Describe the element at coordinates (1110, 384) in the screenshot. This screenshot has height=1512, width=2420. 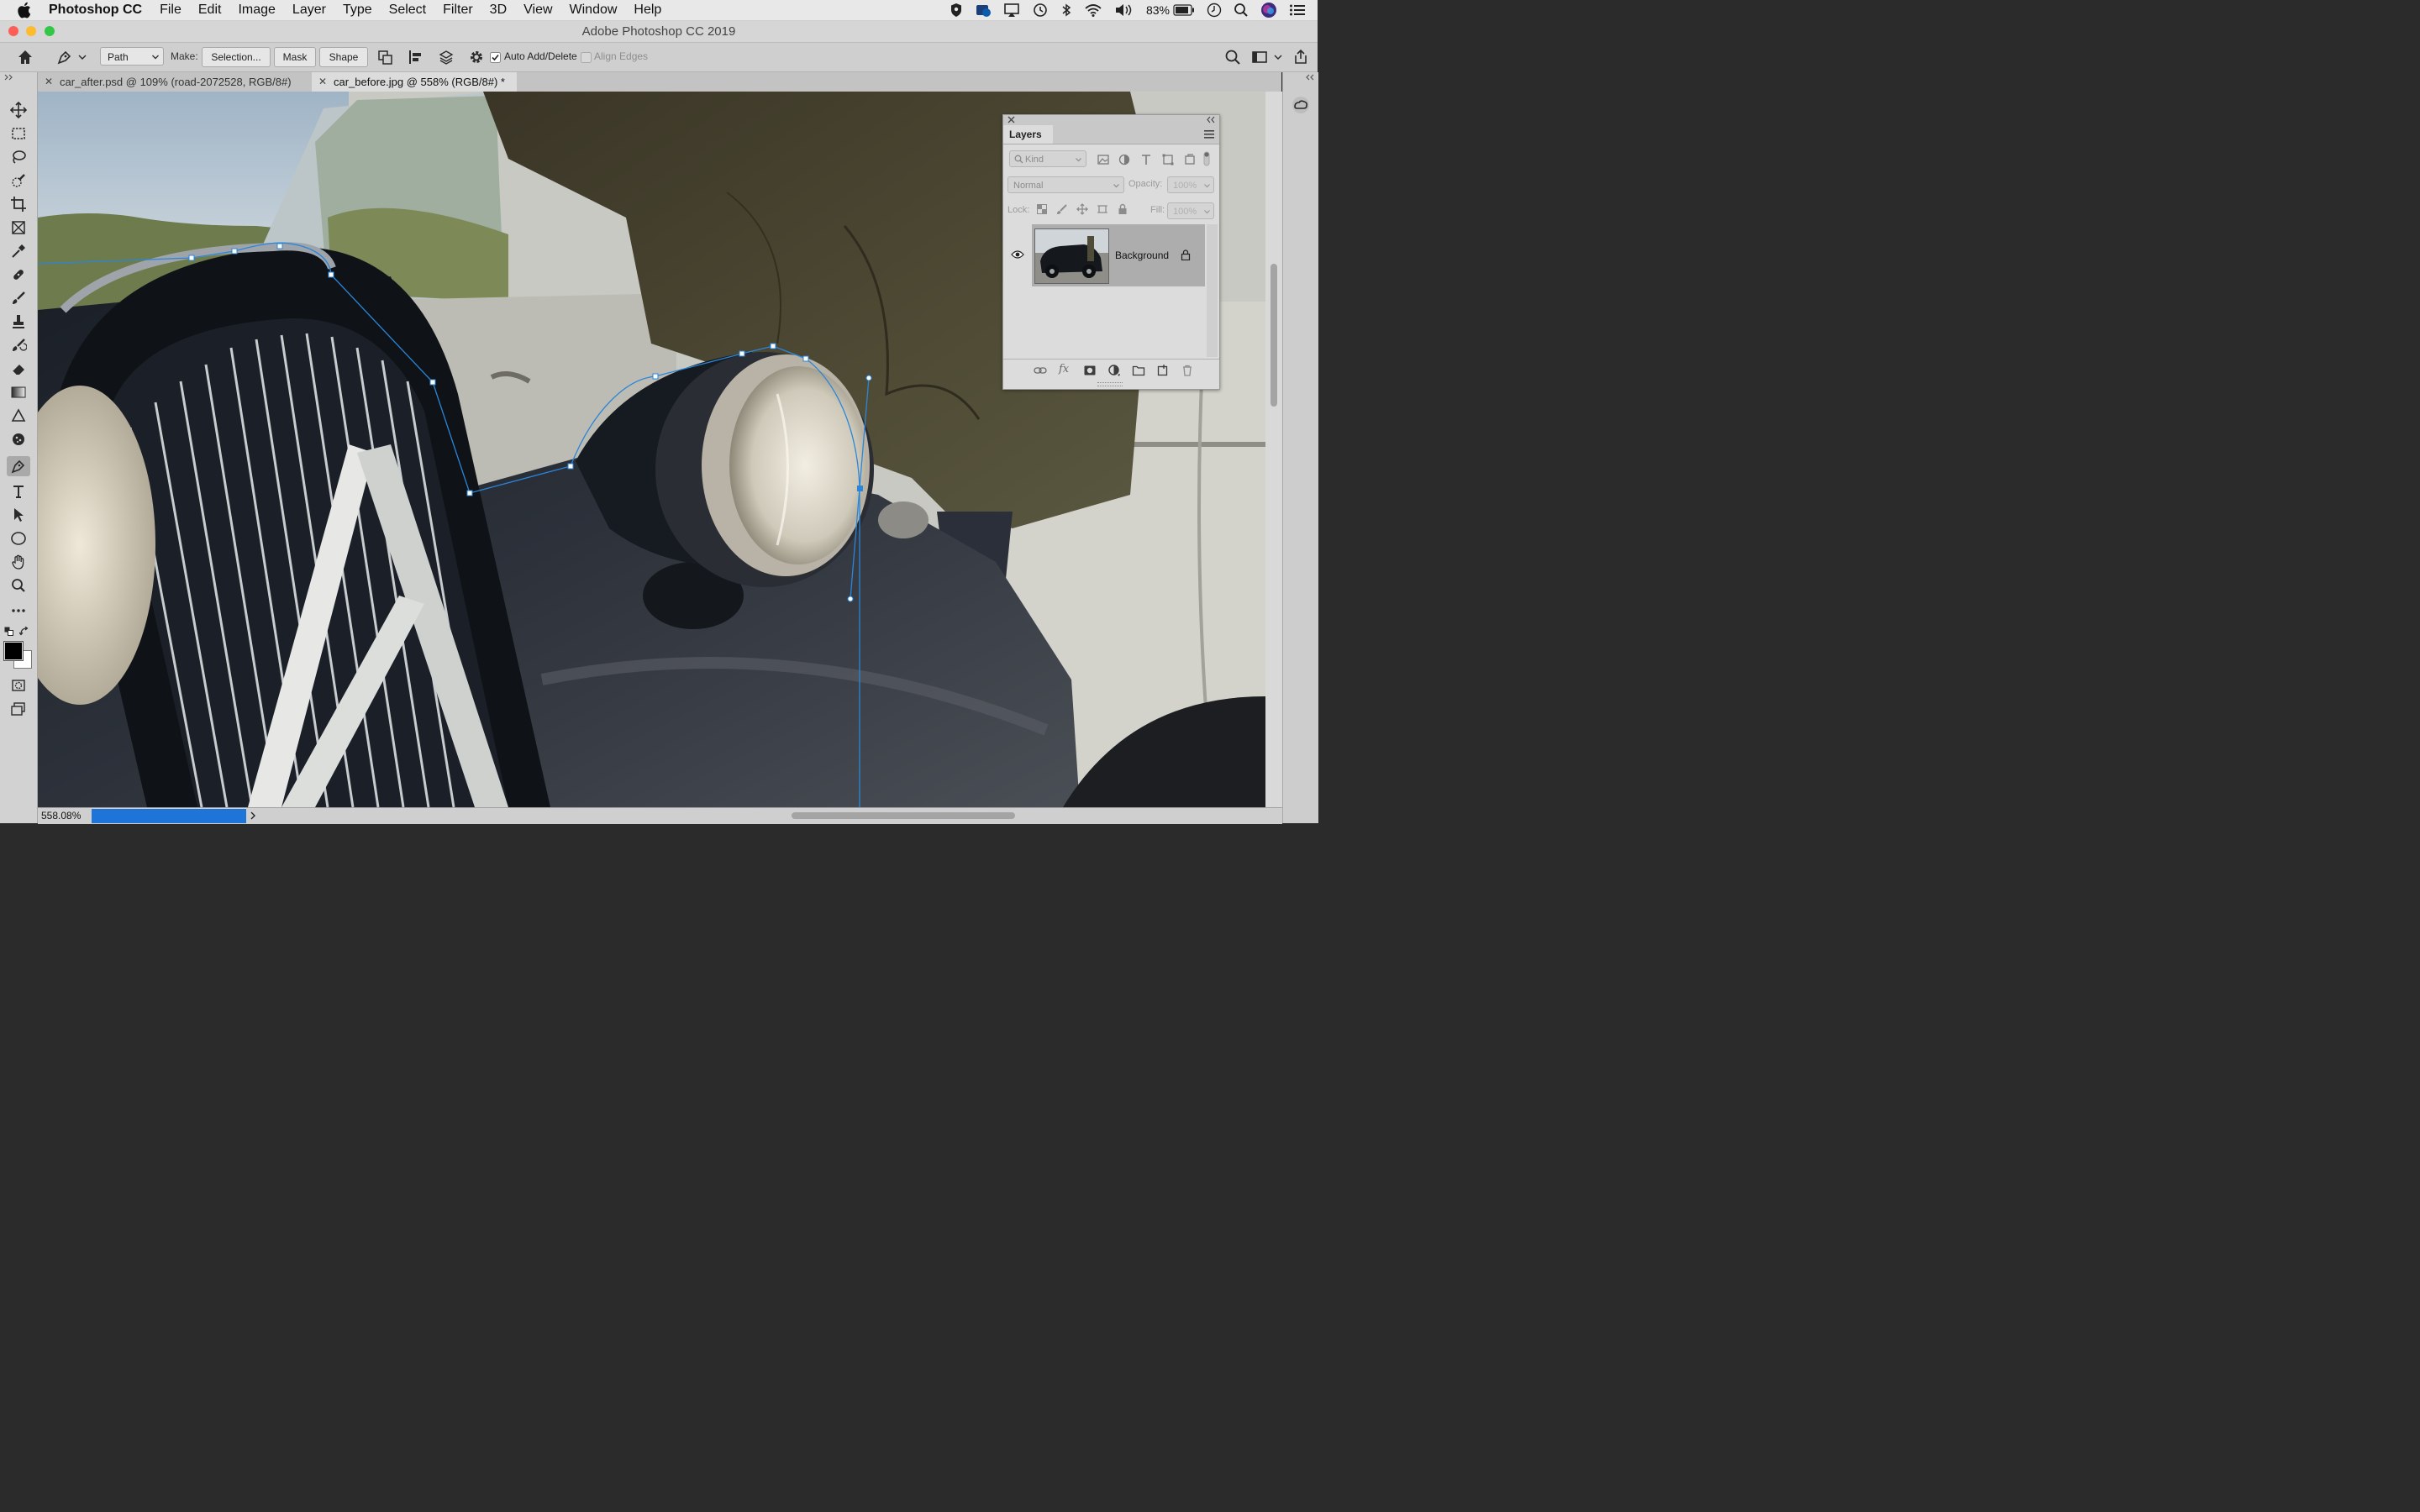
I see `panel-resize-grip` at that location.